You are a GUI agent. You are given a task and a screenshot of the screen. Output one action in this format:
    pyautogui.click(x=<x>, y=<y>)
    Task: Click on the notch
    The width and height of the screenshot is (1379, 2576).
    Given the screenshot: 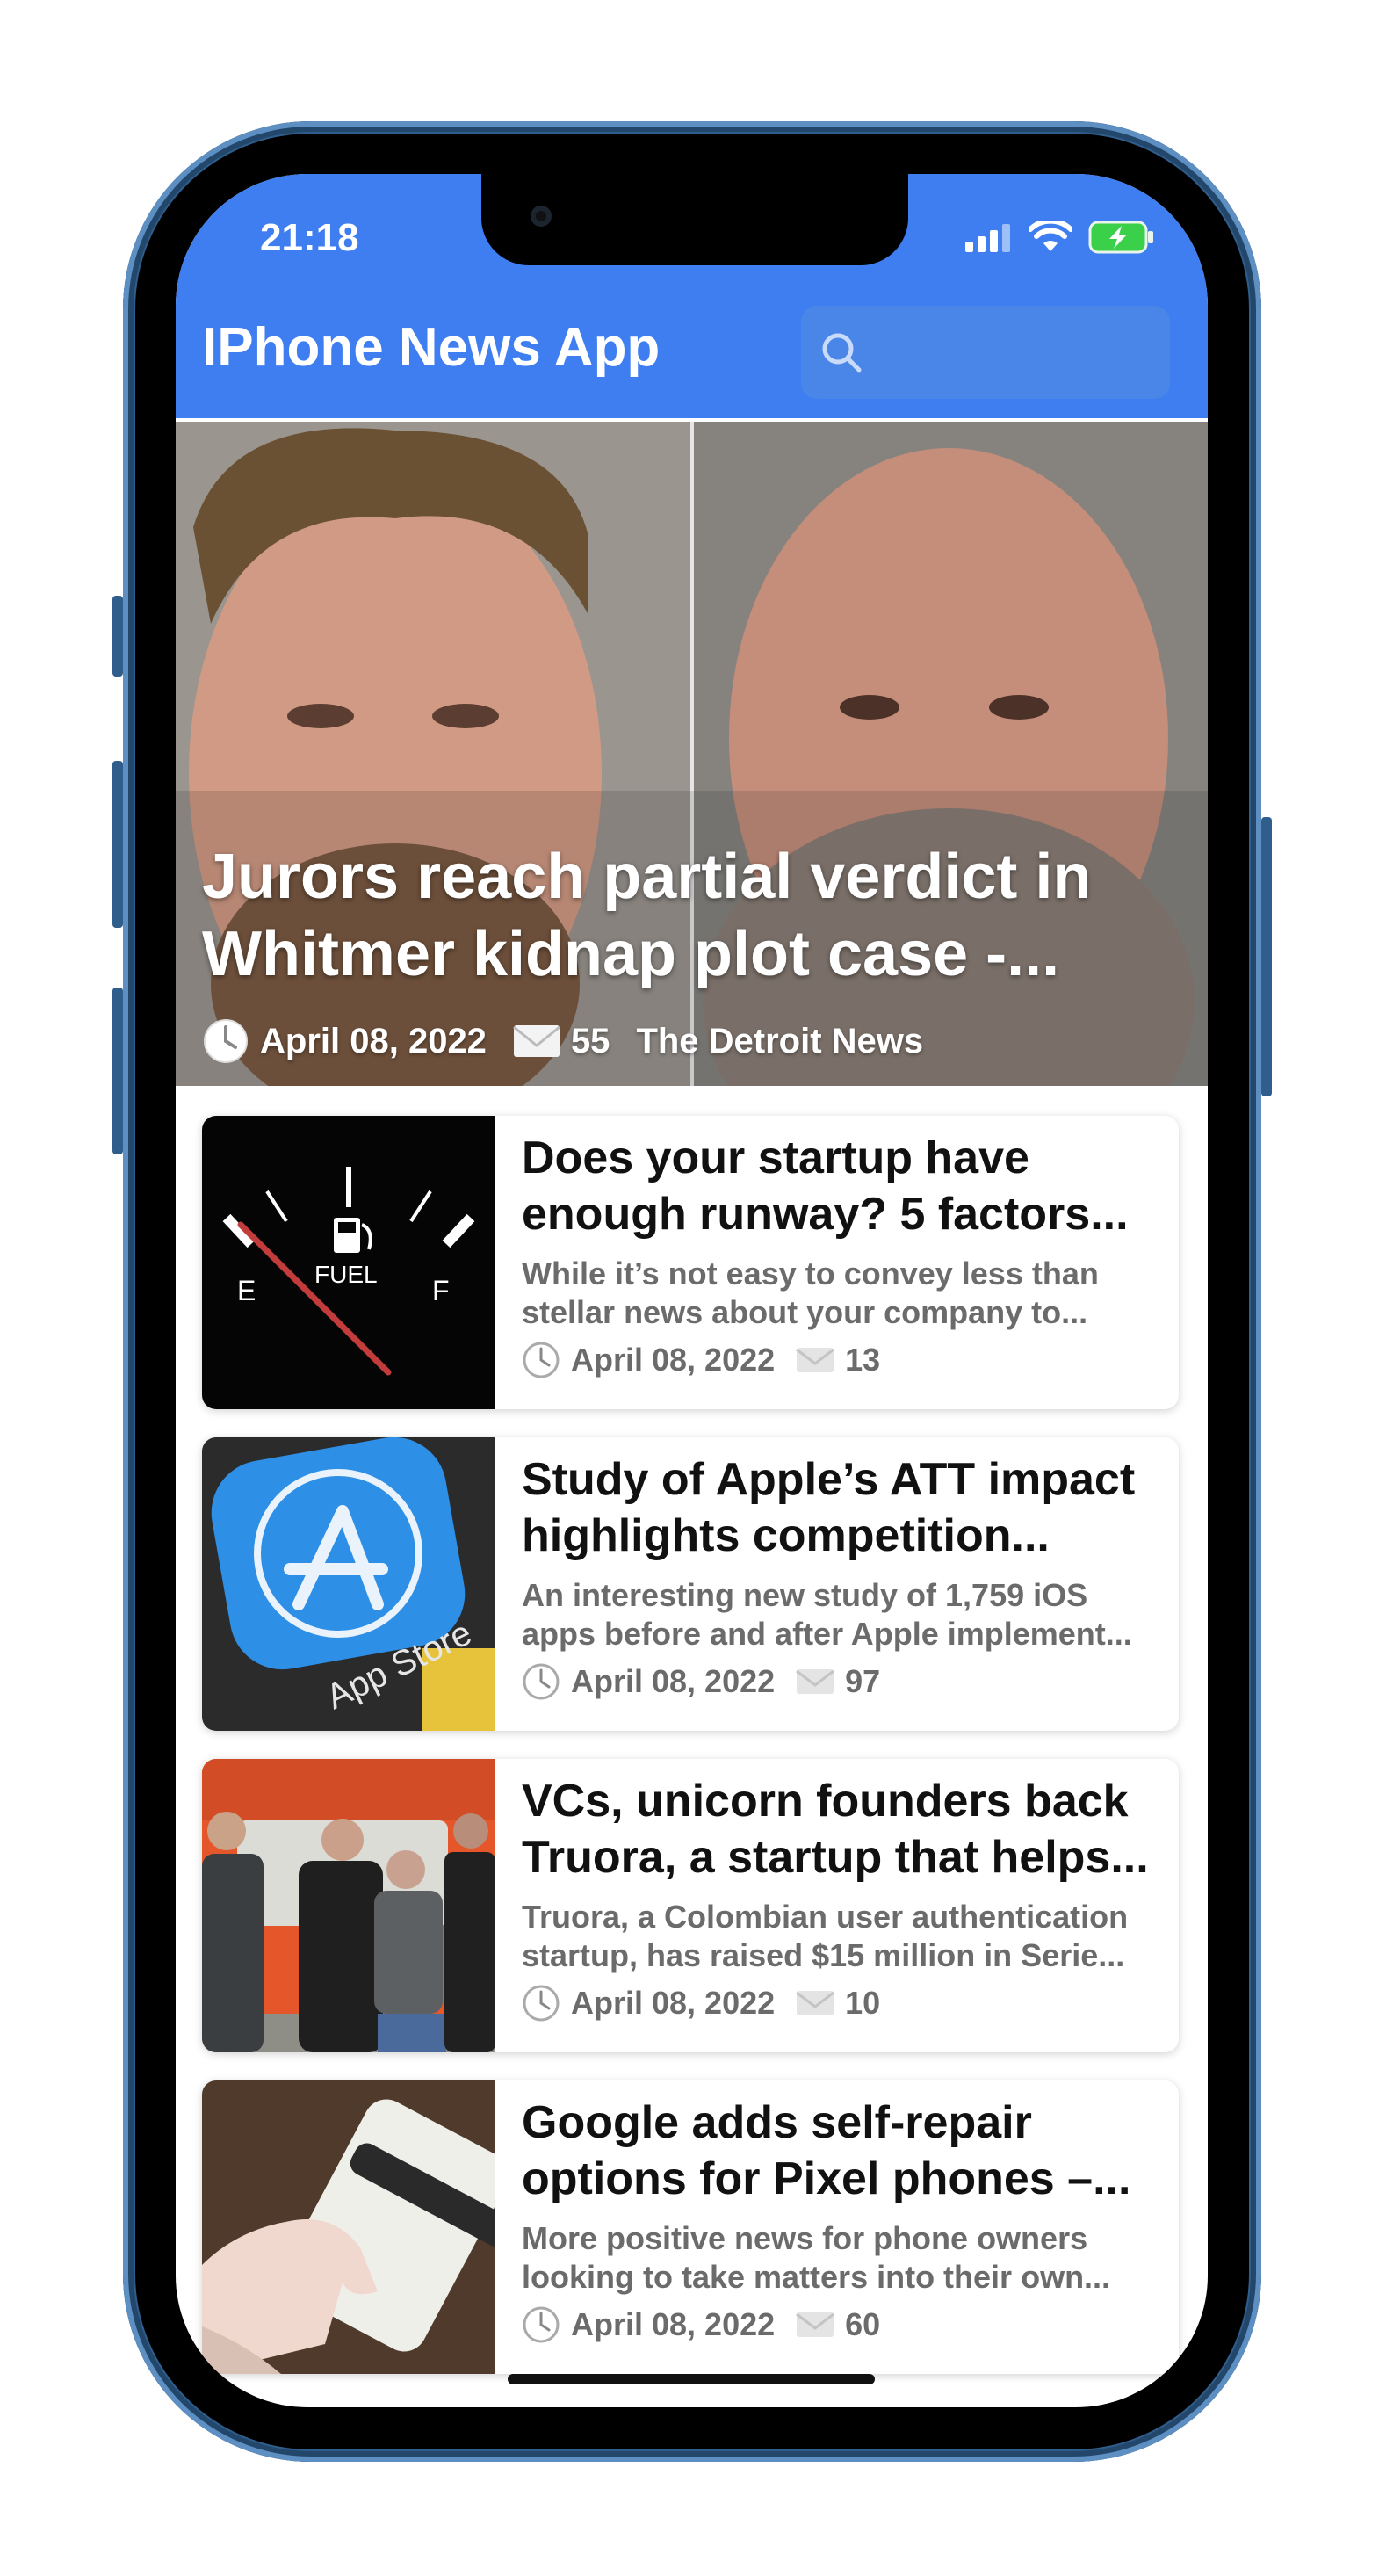 What is the action you would take?
    pyautogui.click(x=694, y=219)
    